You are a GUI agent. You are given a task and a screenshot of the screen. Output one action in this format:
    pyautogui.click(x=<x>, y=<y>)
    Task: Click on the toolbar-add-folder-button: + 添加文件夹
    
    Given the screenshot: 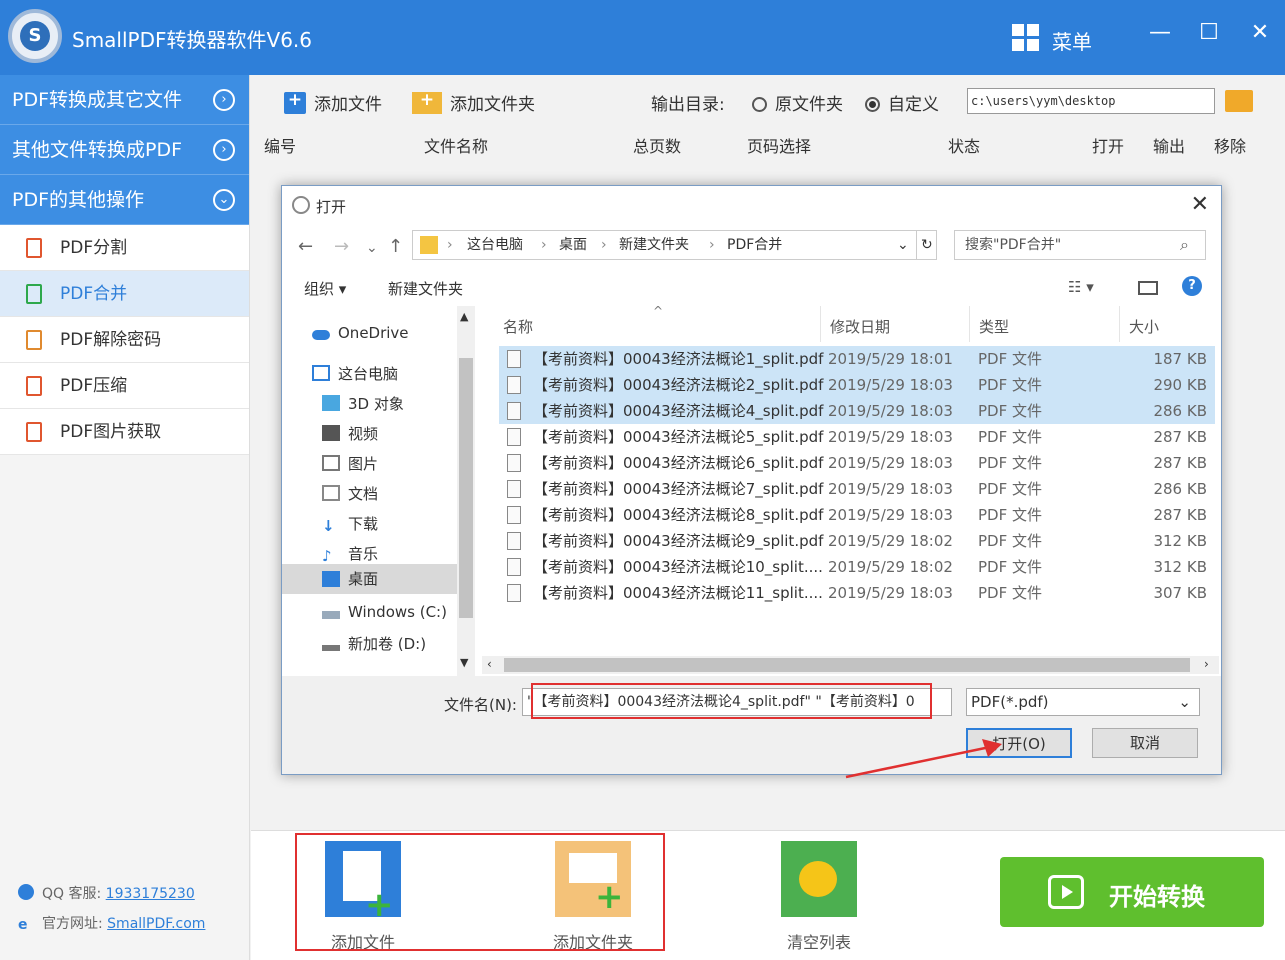 What is the action you would take?
    pyautogui.click(x=473, y=102)
    